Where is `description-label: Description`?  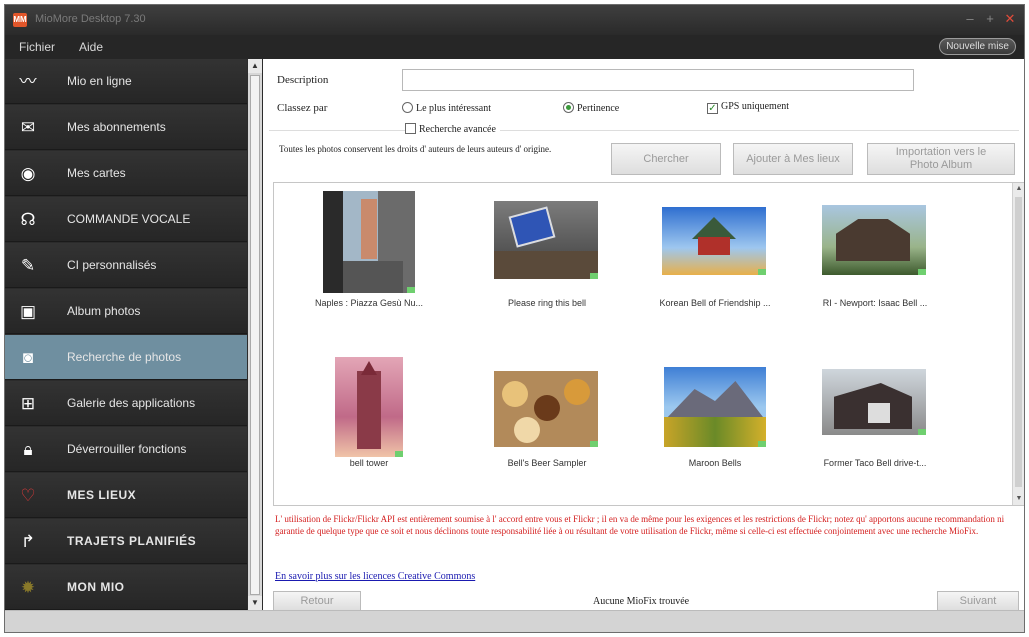
description-label: Description is located at coordinates (303, 80).